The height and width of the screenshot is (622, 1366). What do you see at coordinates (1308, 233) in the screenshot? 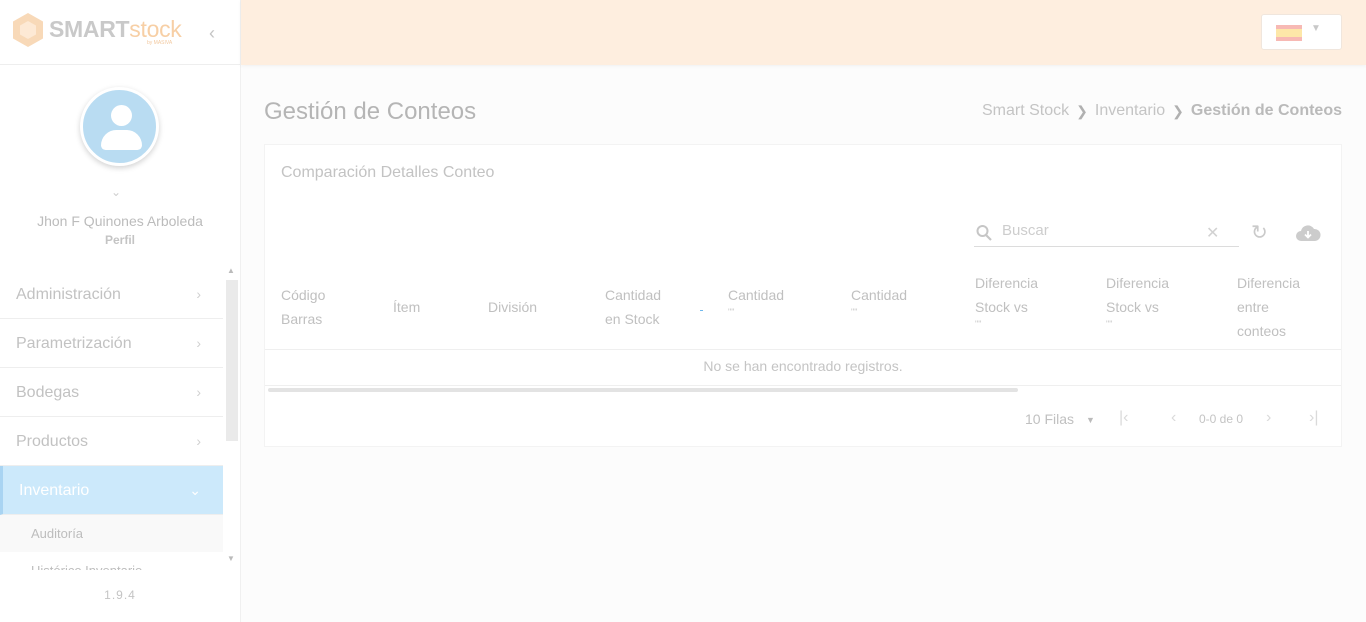
I see `cloud-download-icon` at bounding box center [1308, 233].